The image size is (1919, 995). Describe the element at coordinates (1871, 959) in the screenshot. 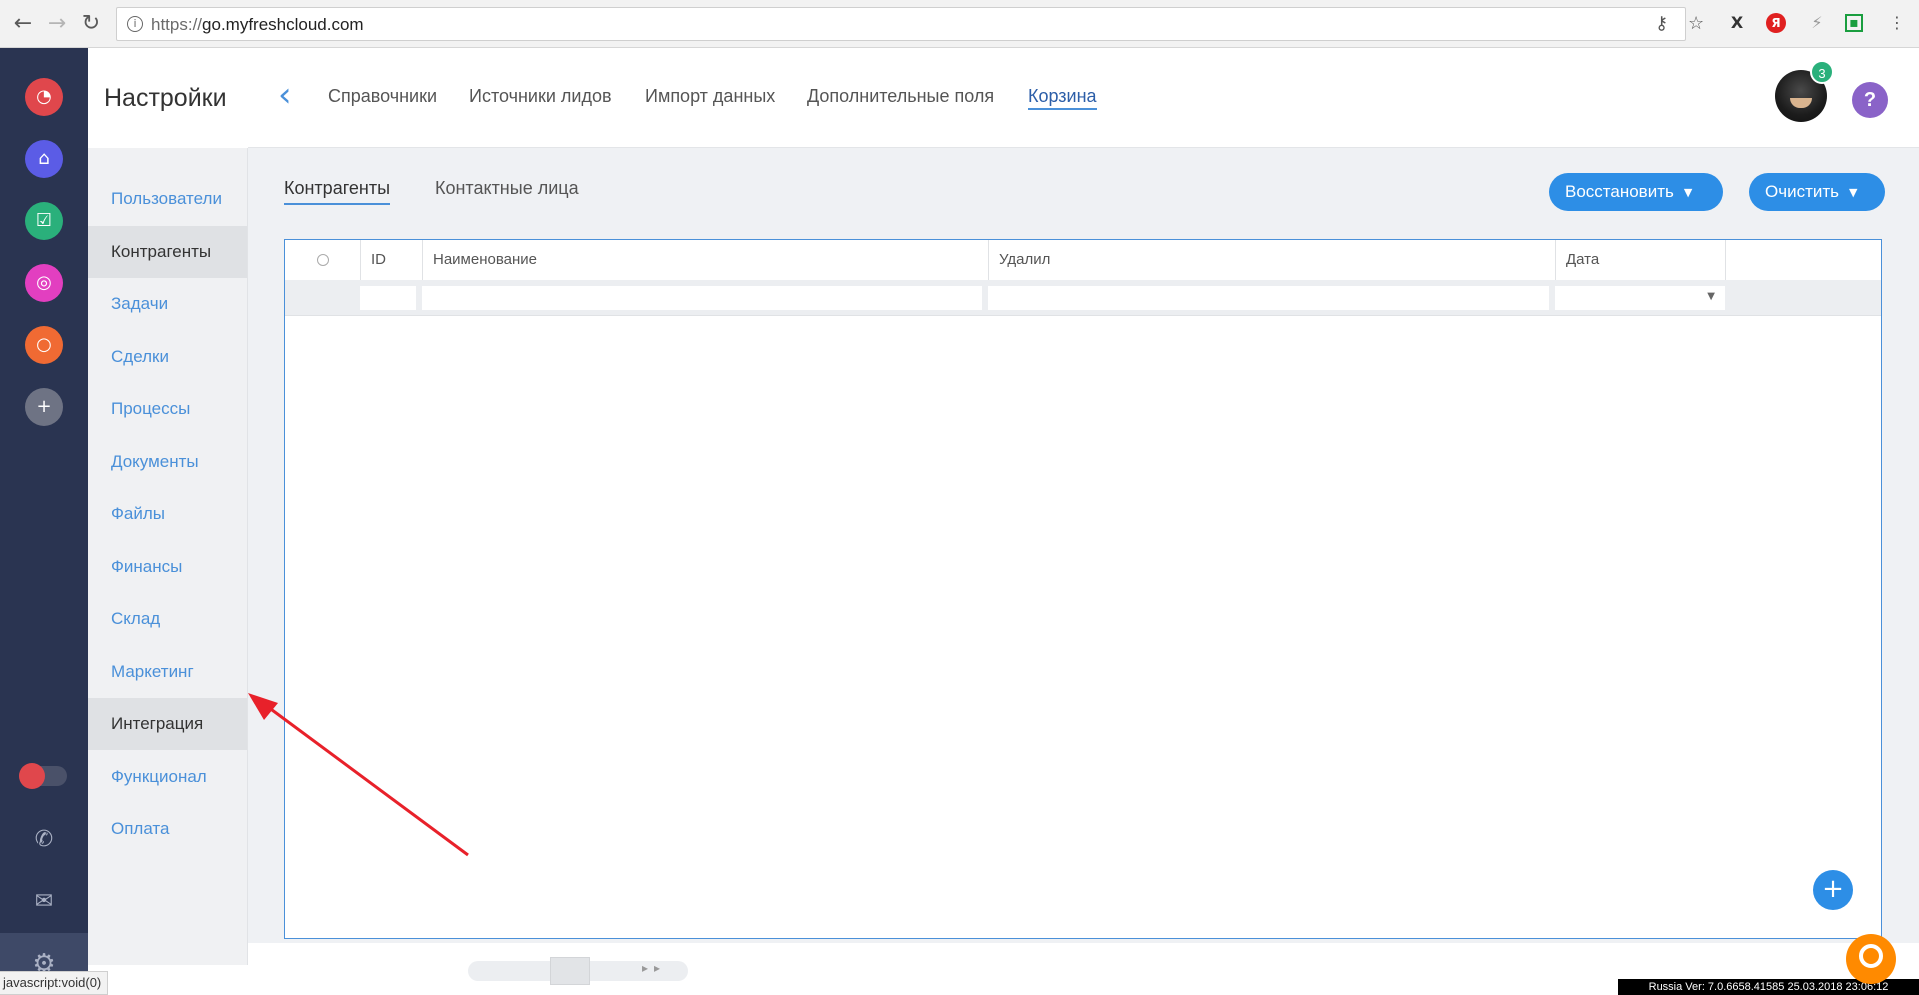

I see `chat-widget-icon` at that location.